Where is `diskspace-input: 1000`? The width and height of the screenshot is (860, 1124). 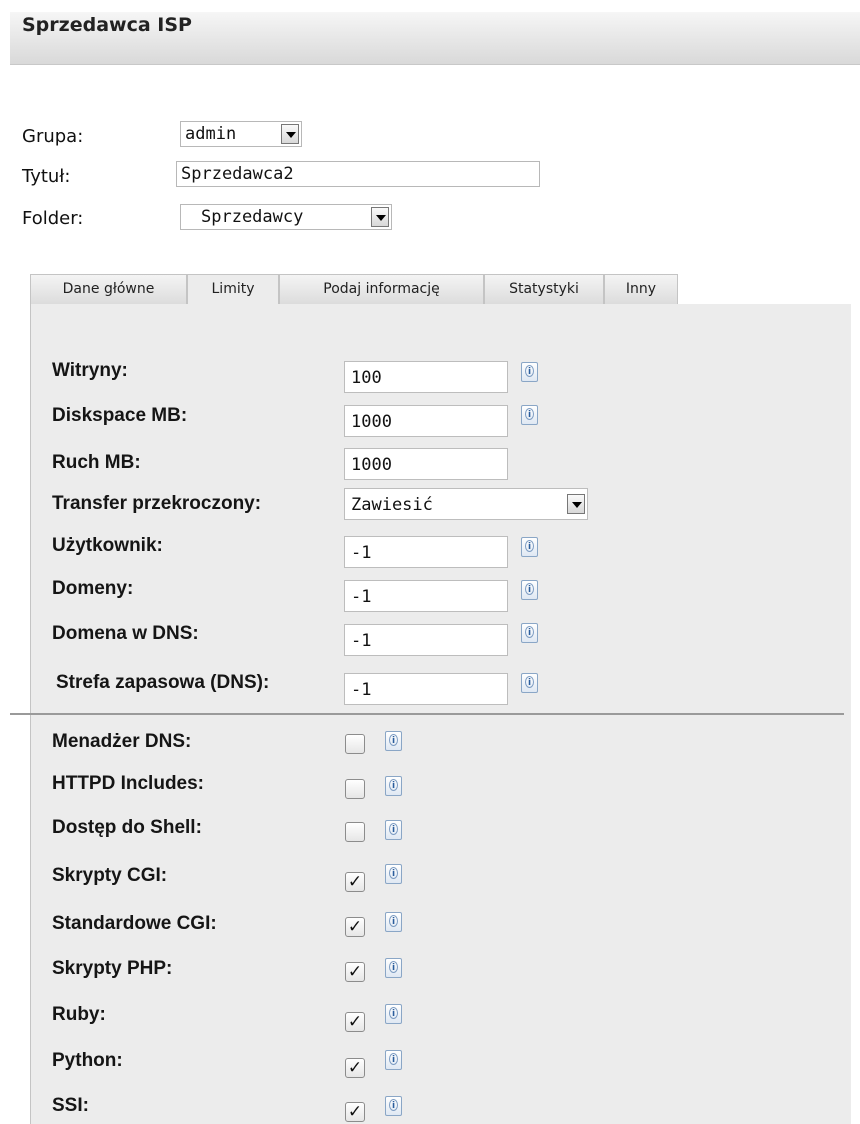
diskspace-input: 1000 is located at coordinates (426, 421).